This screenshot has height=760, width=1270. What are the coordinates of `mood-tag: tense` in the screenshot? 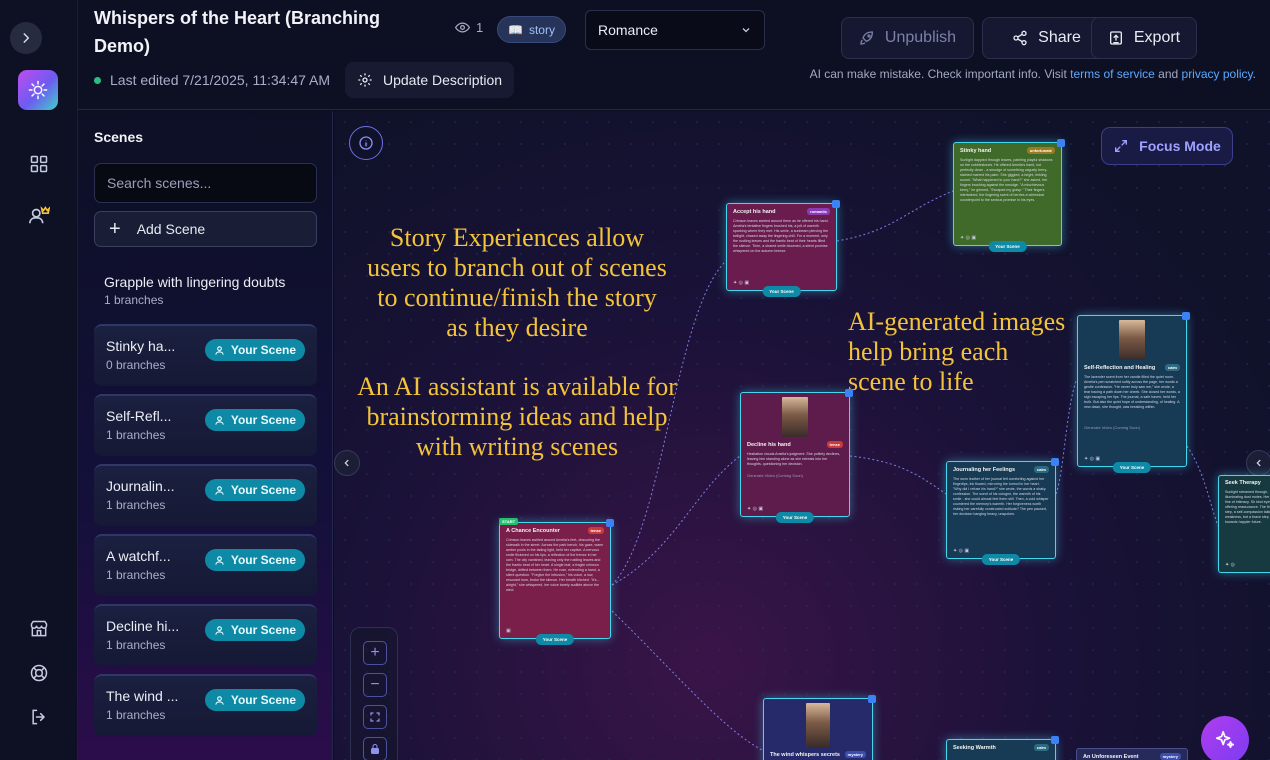 It's located at (595, 530).